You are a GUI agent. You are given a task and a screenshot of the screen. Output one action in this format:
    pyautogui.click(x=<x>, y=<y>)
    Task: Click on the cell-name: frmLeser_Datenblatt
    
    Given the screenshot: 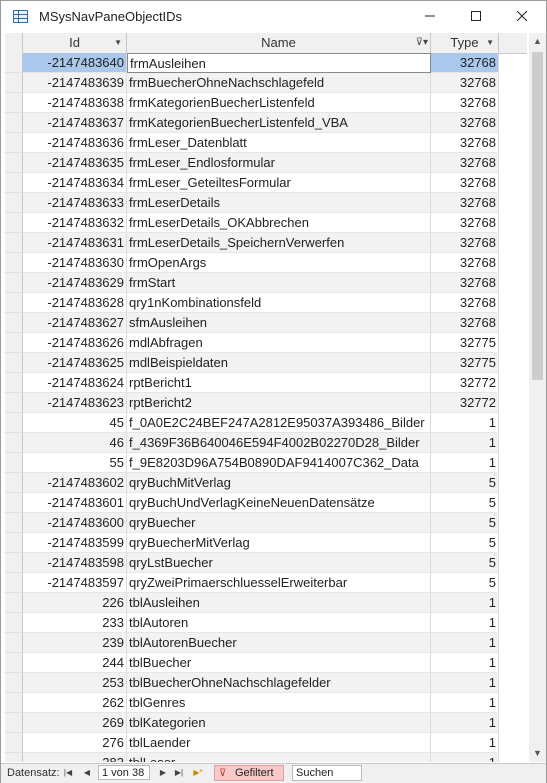 What is the action you would take?
    pyautogui.click(x=279, y=143)
    